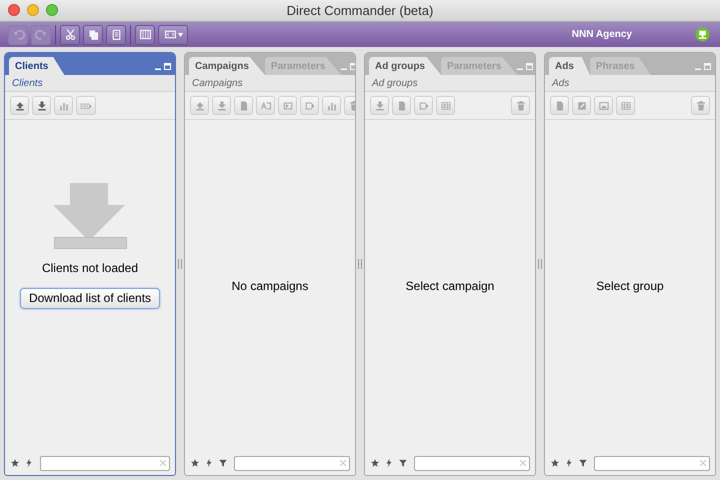 Image resolution: width=720 pixels, height=480 pixels. Describe the element at coordinates (90, 268) in the screenshot. I see `empty-message: Clients not loaded` at that location.